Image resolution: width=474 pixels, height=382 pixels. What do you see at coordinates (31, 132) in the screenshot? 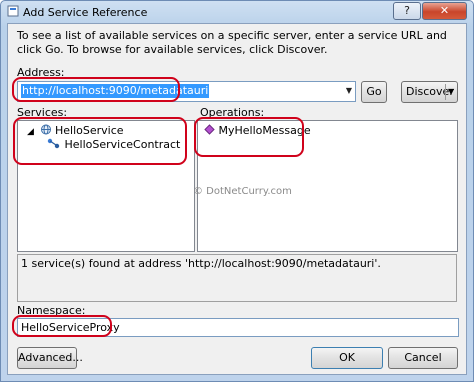
I see `collapse-icon: ◢` at bounding box center [31, 132].